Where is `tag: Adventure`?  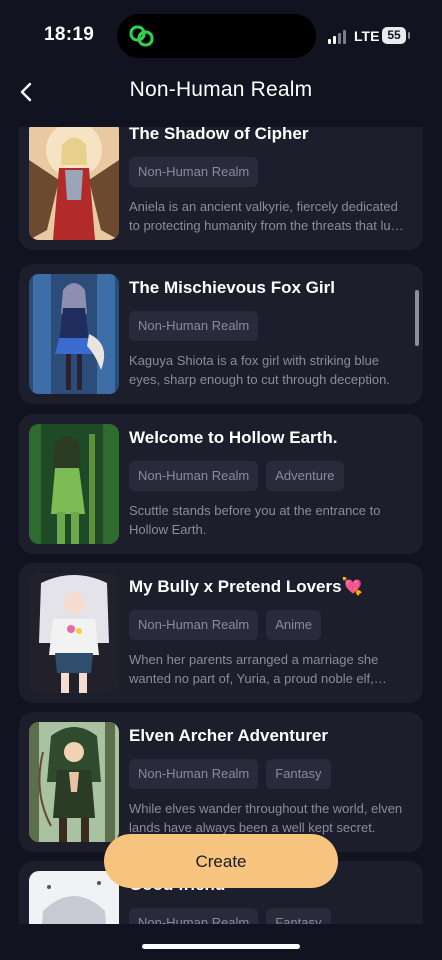
tag: Adventure is located at coordinates (305, 476).